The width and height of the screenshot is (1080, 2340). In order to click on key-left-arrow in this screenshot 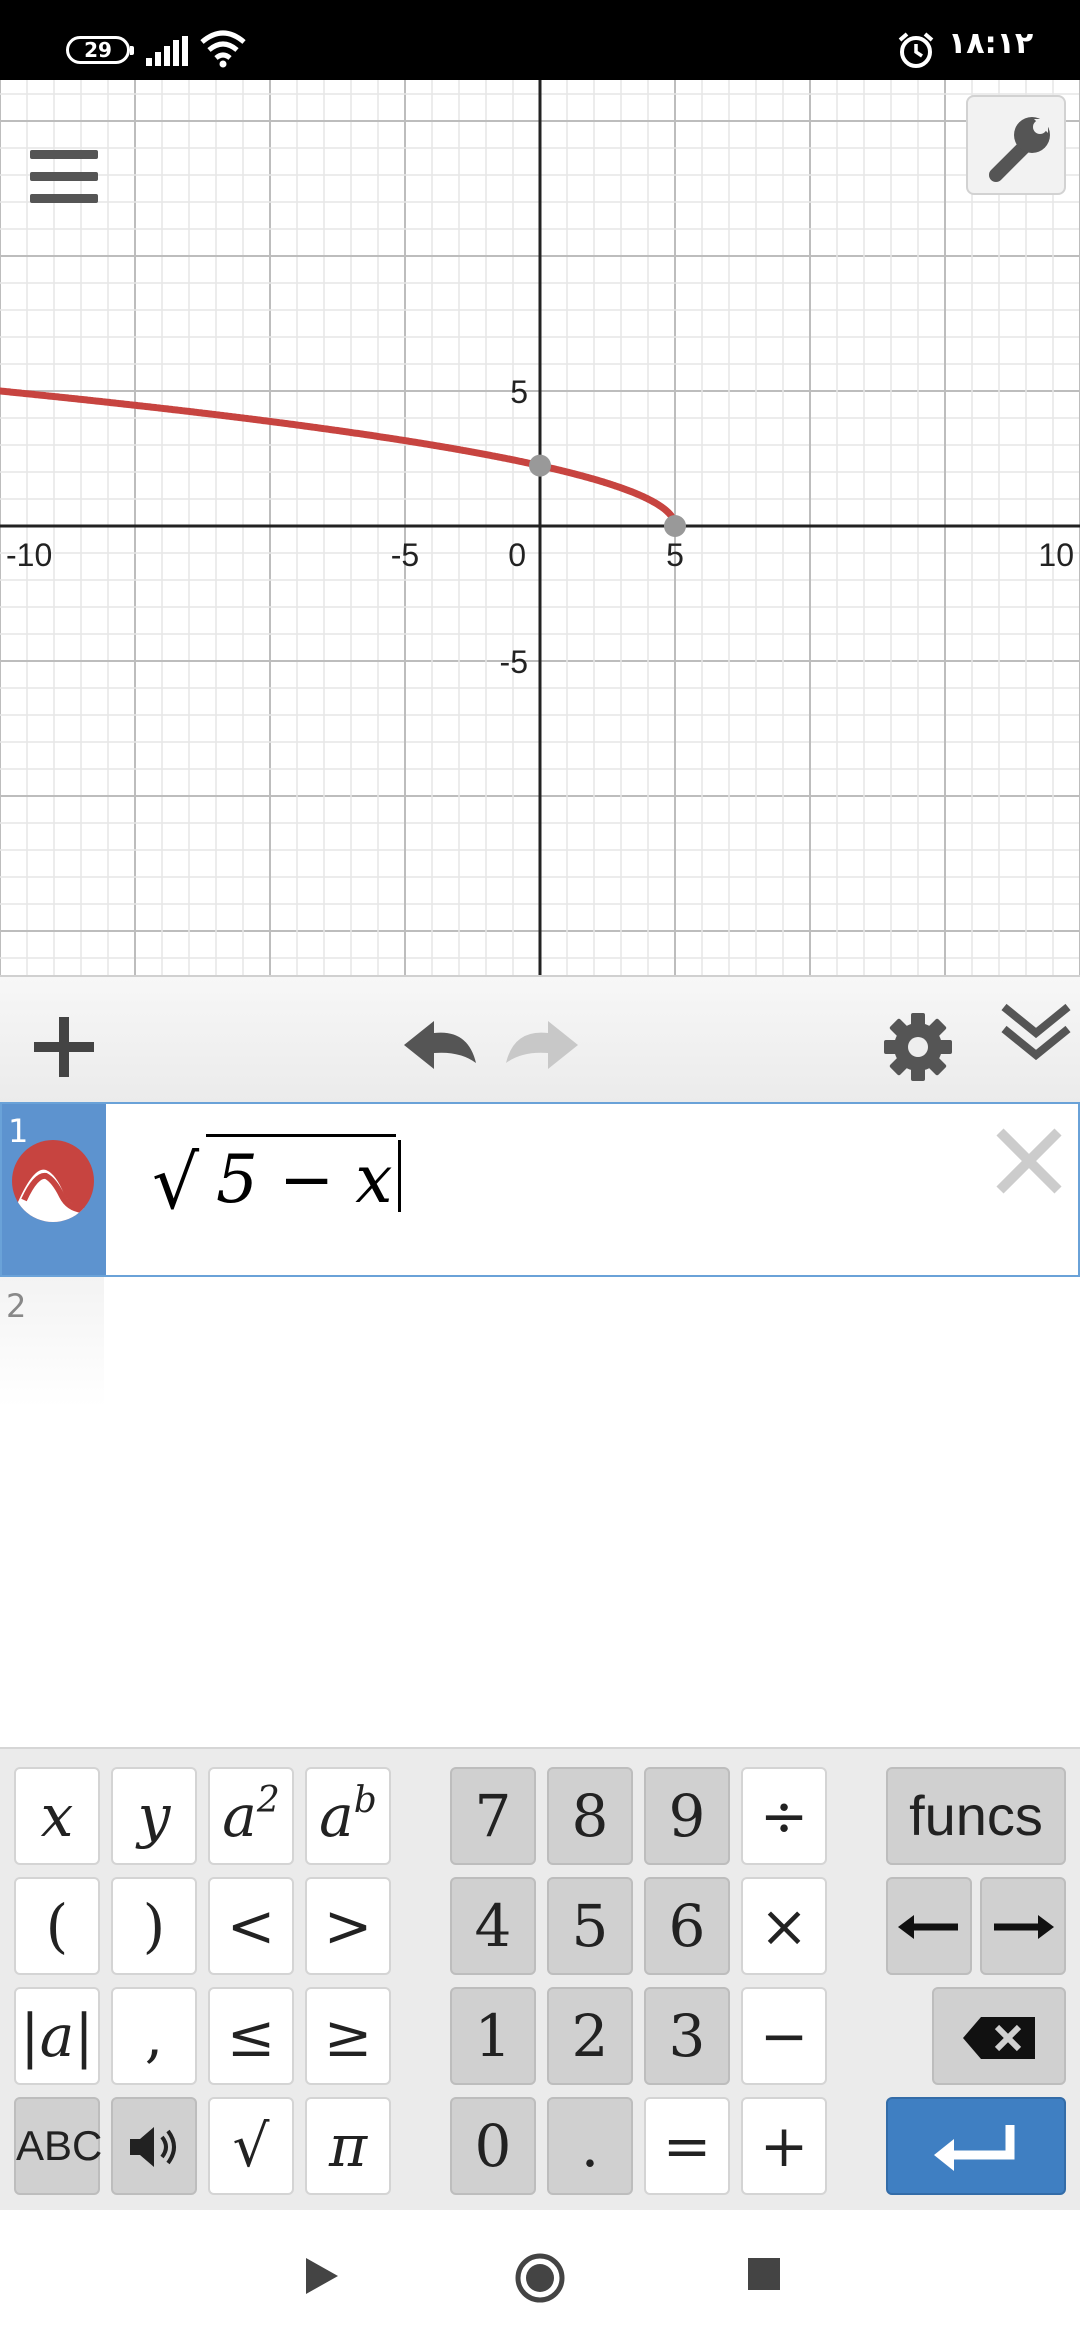, I will do `click(929, 1926)`.